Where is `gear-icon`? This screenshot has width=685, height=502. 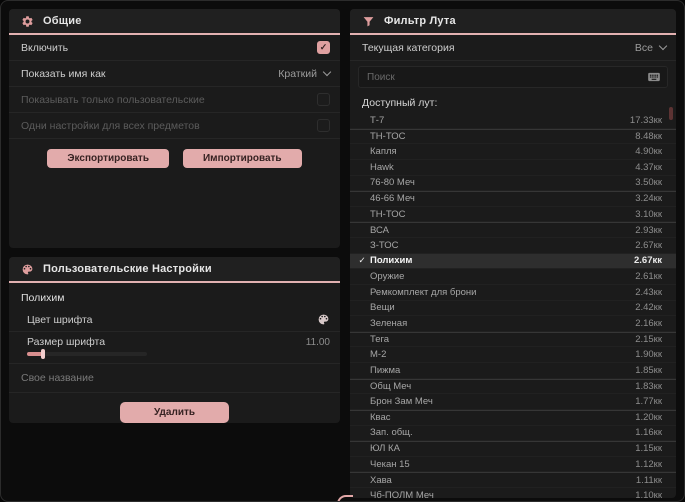 gear-icon is located at coordinates (27, 21).